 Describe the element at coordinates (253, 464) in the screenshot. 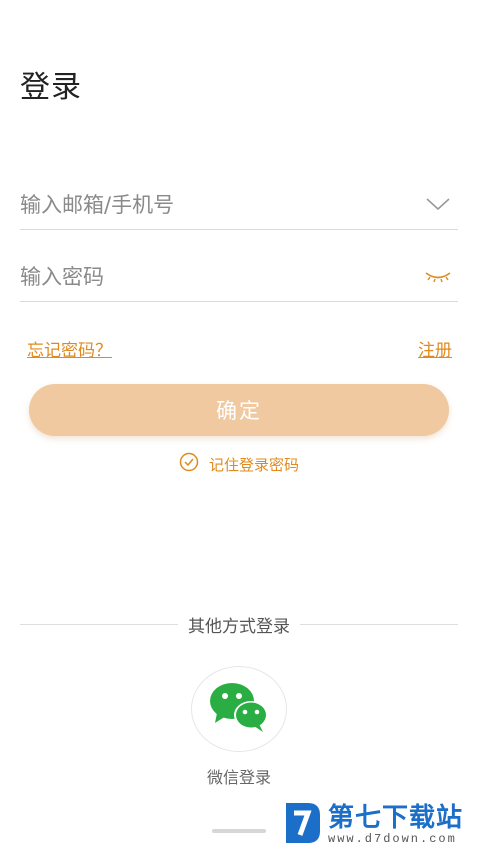

I see `remember-password-label: 记住登录密码` at that location.